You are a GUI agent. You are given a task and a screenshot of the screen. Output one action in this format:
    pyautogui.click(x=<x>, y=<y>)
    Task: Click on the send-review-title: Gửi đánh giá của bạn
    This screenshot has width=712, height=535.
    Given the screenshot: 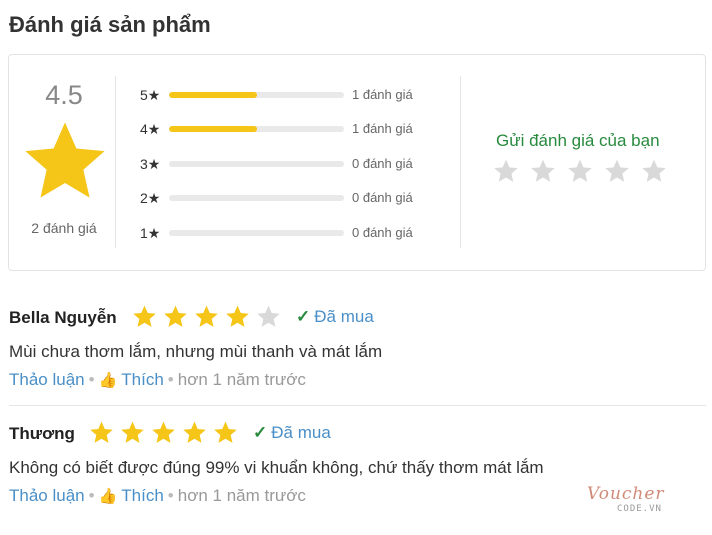 What is the action you would take?
    pyautogui.click(x=578, y=141)
    